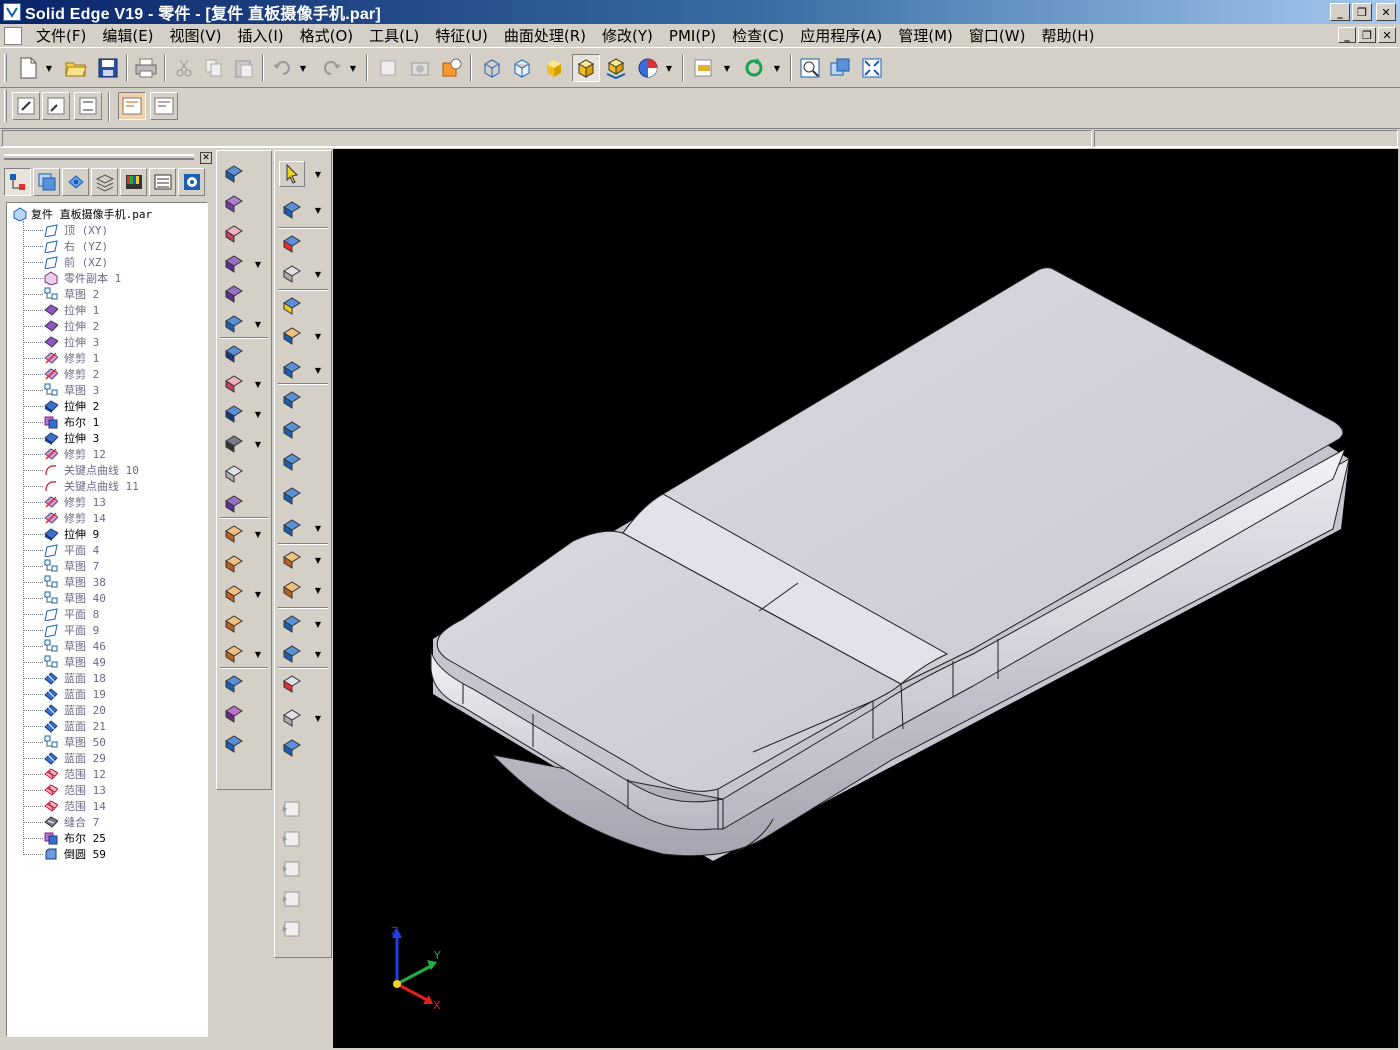 The height and width of the screenshot is (1050, 1400). I want to click on tree-item: 草图 3, so click(61, 390).